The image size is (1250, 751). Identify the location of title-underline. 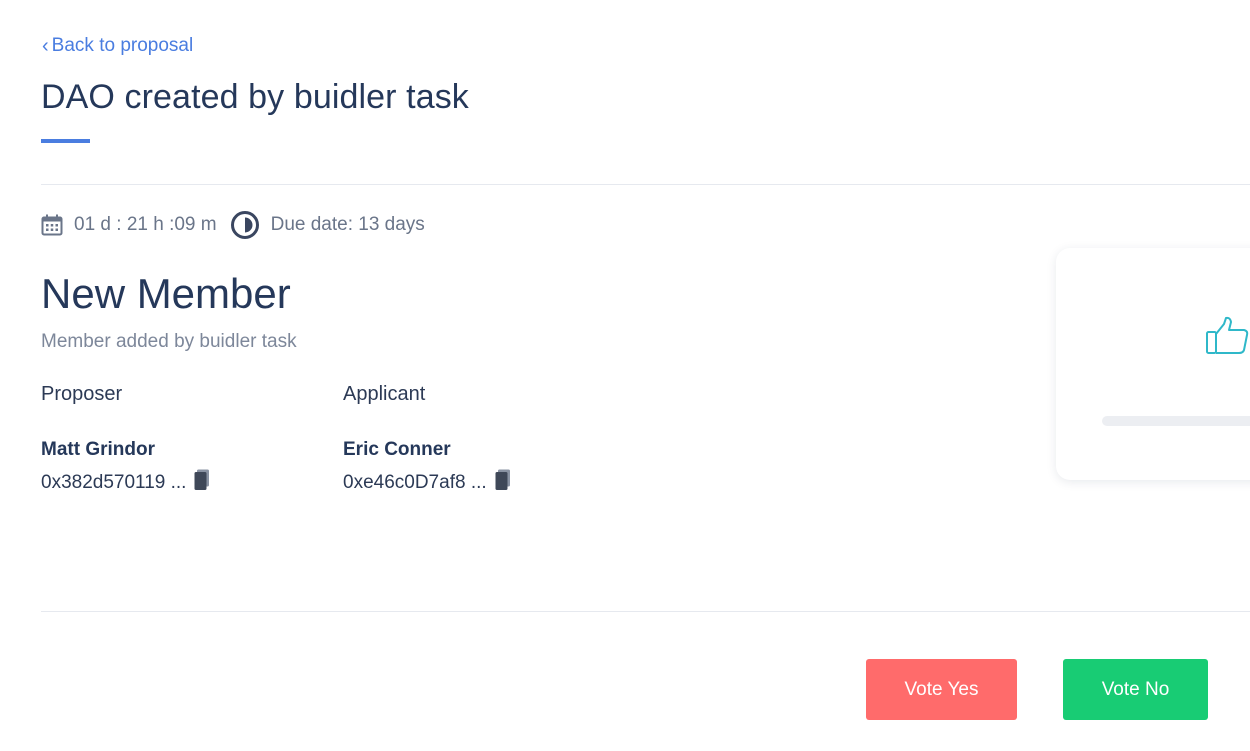
(65, 141).